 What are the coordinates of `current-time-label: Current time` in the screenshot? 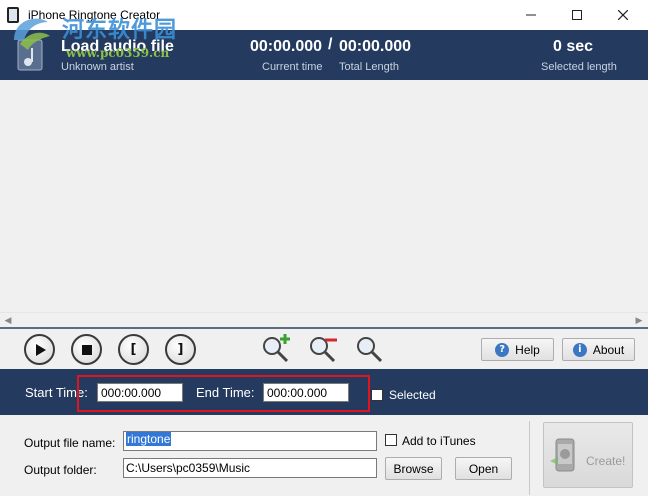 It's located at (292, 67).